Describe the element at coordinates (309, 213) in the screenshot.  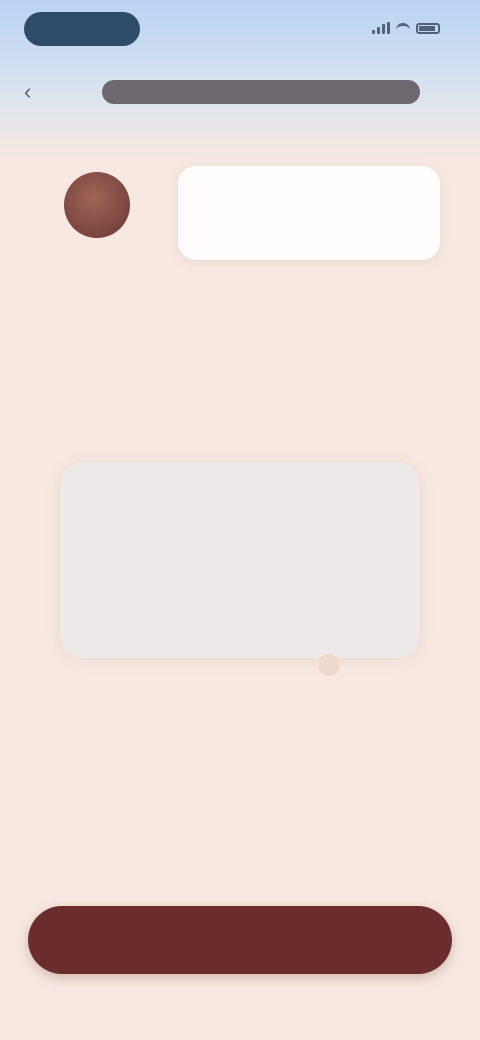
I see `message-bubble` at that location.